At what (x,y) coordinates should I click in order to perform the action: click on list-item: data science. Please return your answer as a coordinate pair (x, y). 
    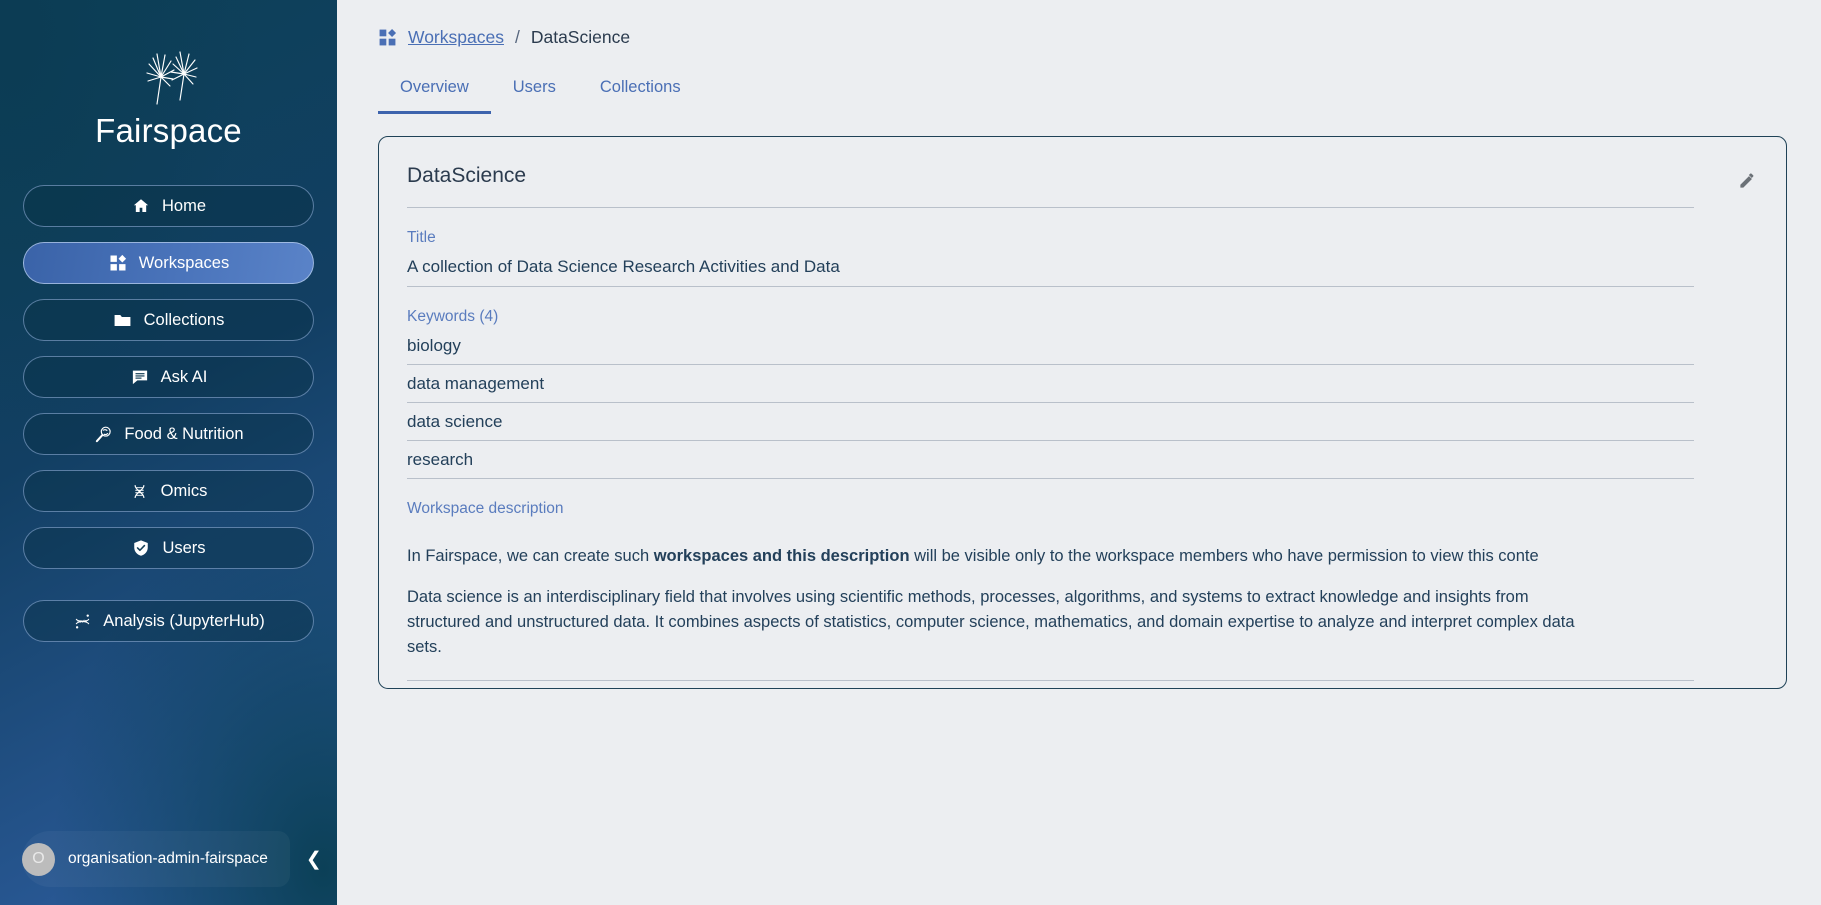
    Looking at the image, I should click on (1050, 426).